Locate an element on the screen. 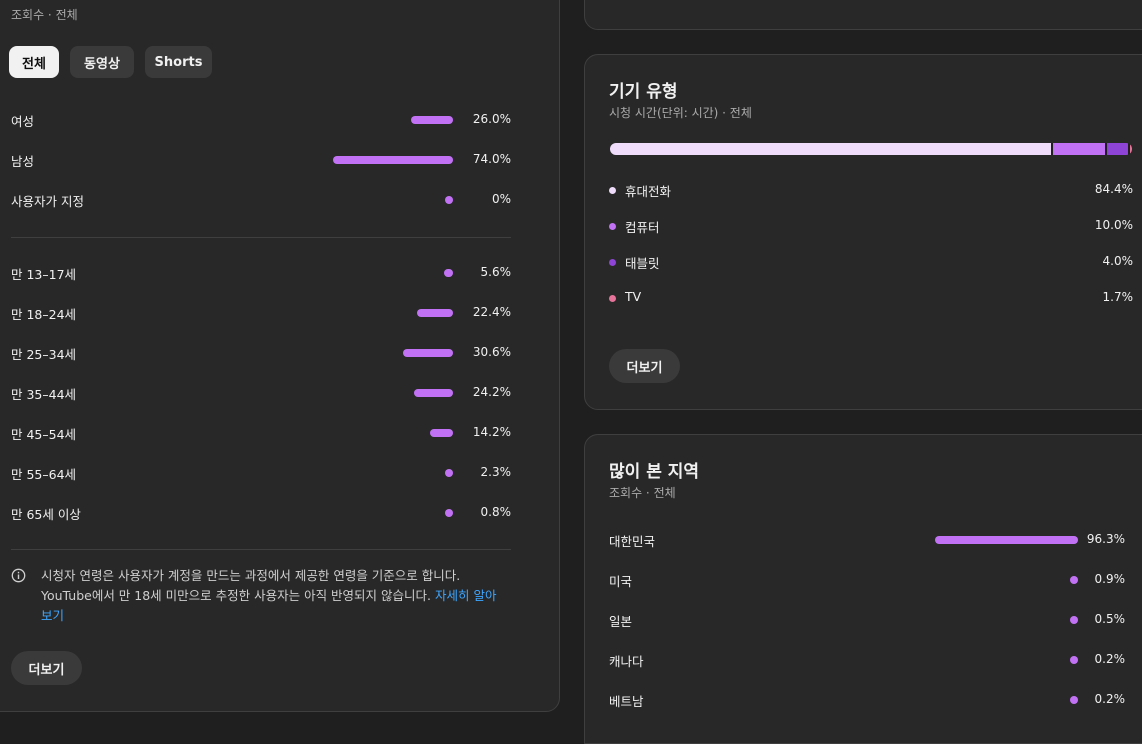 Image resolution: width=1142 pixels, height=744 pixels. device-legend-label: TV is located at coordinates (633, 296).